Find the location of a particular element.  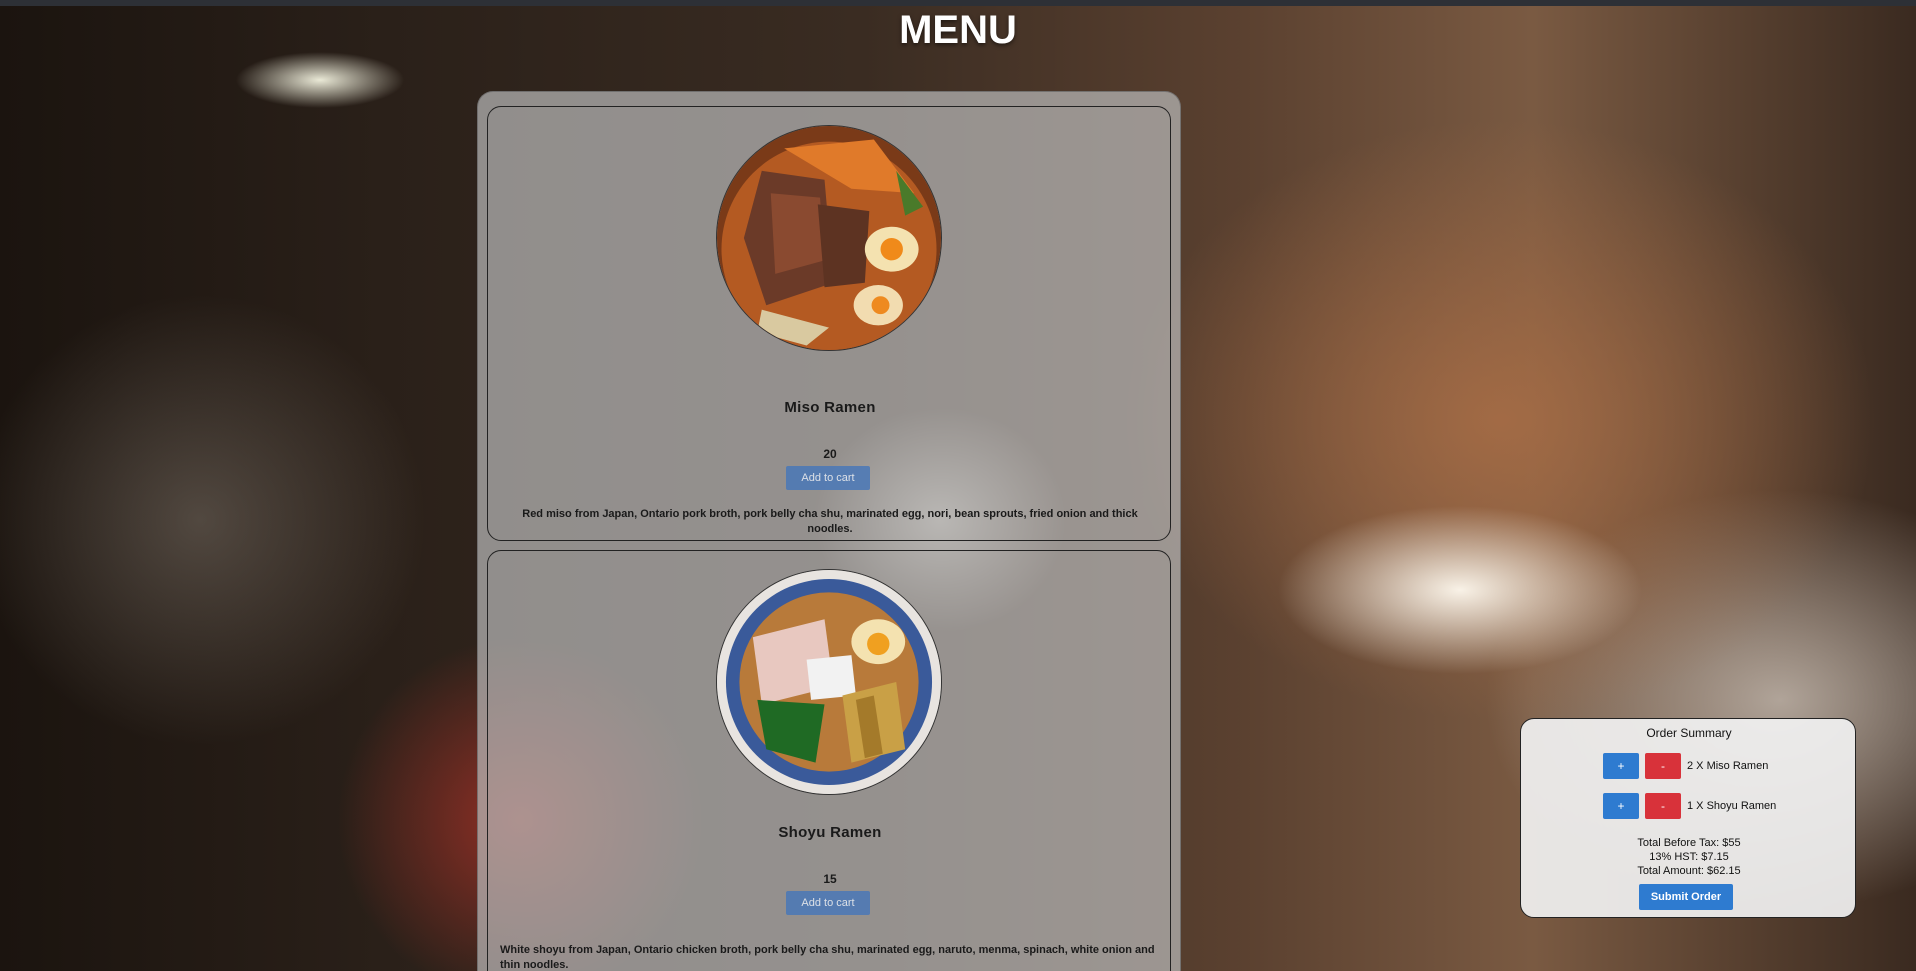

hst-amount: 13% HST: $7.15 is located at coordinates (1689, 857).